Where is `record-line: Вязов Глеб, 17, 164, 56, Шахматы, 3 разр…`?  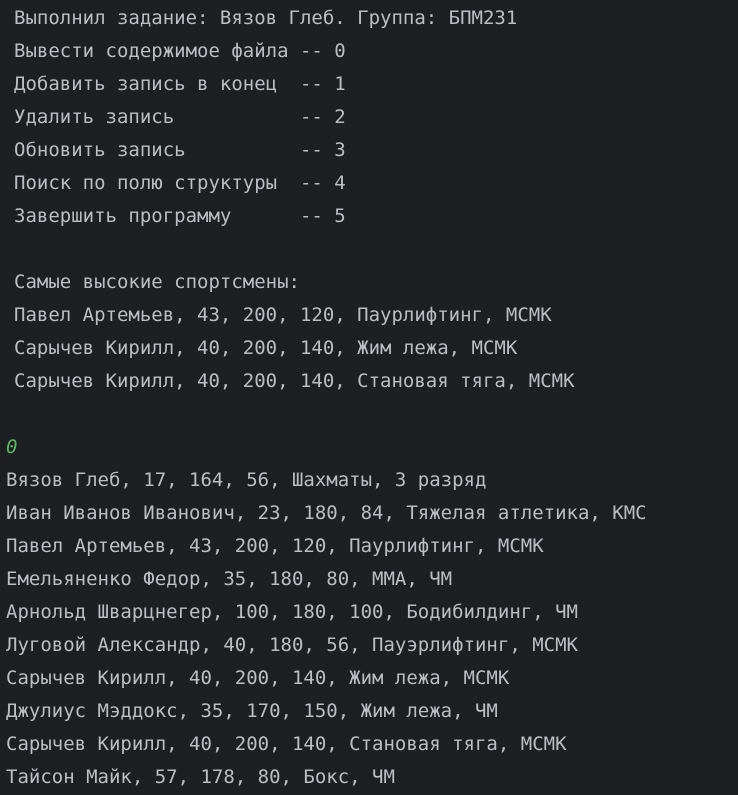
record-line: Вязов Глеб, 17, 164, 56, Шахматы, 3 разр… is located at coordinates (246, 480).